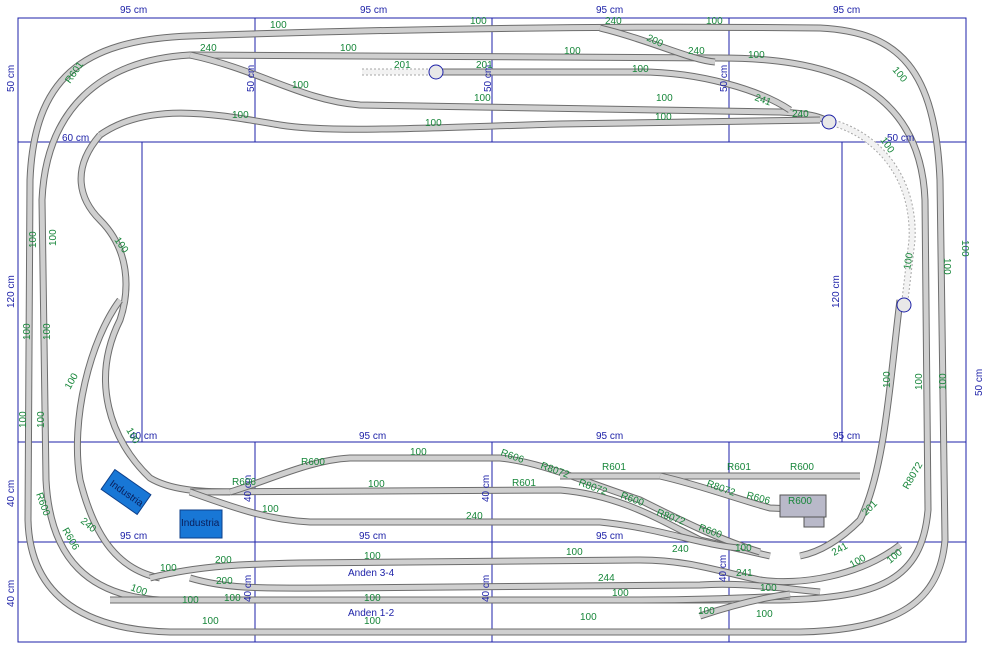  Describe the element at coordinates (829, 122) in the screenshot. I see `buffer-stop-right` at that location.